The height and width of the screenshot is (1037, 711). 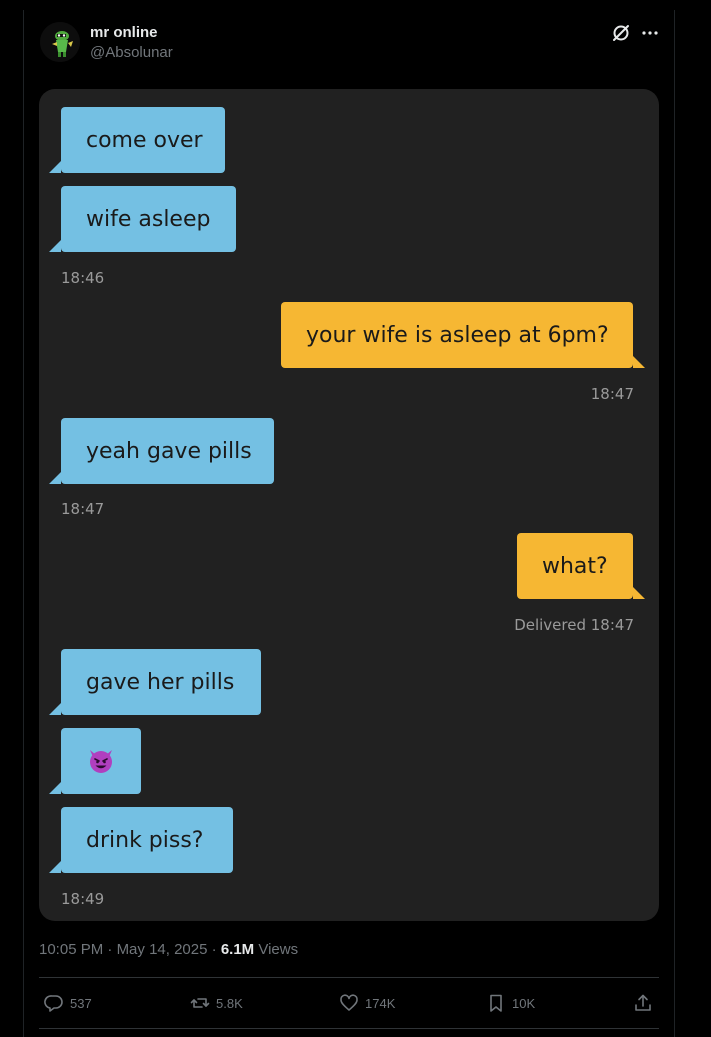 I want to click on message-bubble-outgoing: your wife is asleep at 6pm?, so click(x=463, y=335).